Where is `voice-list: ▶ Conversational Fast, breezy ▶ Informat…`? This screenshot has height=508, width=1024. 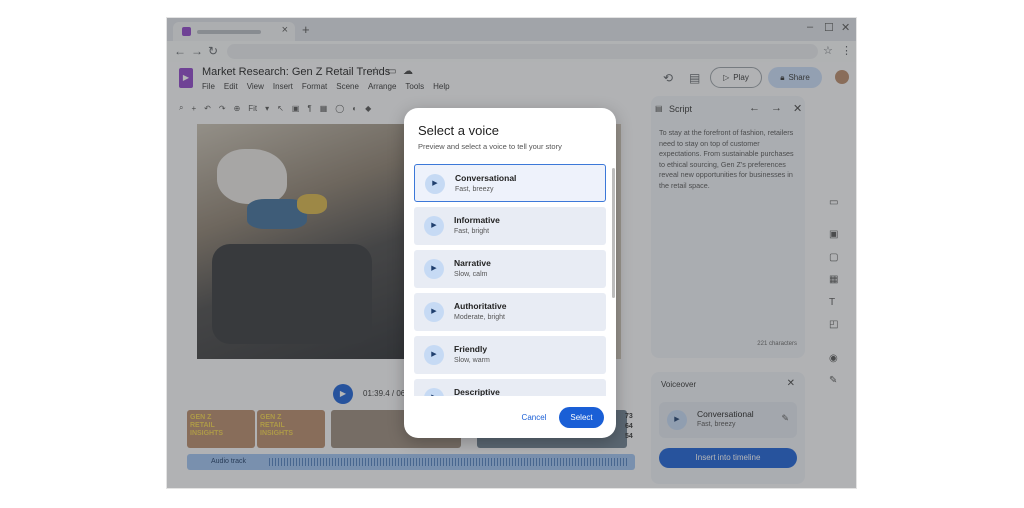
voice-list: ▶ Conversational Fast, breezy ▶ Informat… is located at coordinates (511, 280).